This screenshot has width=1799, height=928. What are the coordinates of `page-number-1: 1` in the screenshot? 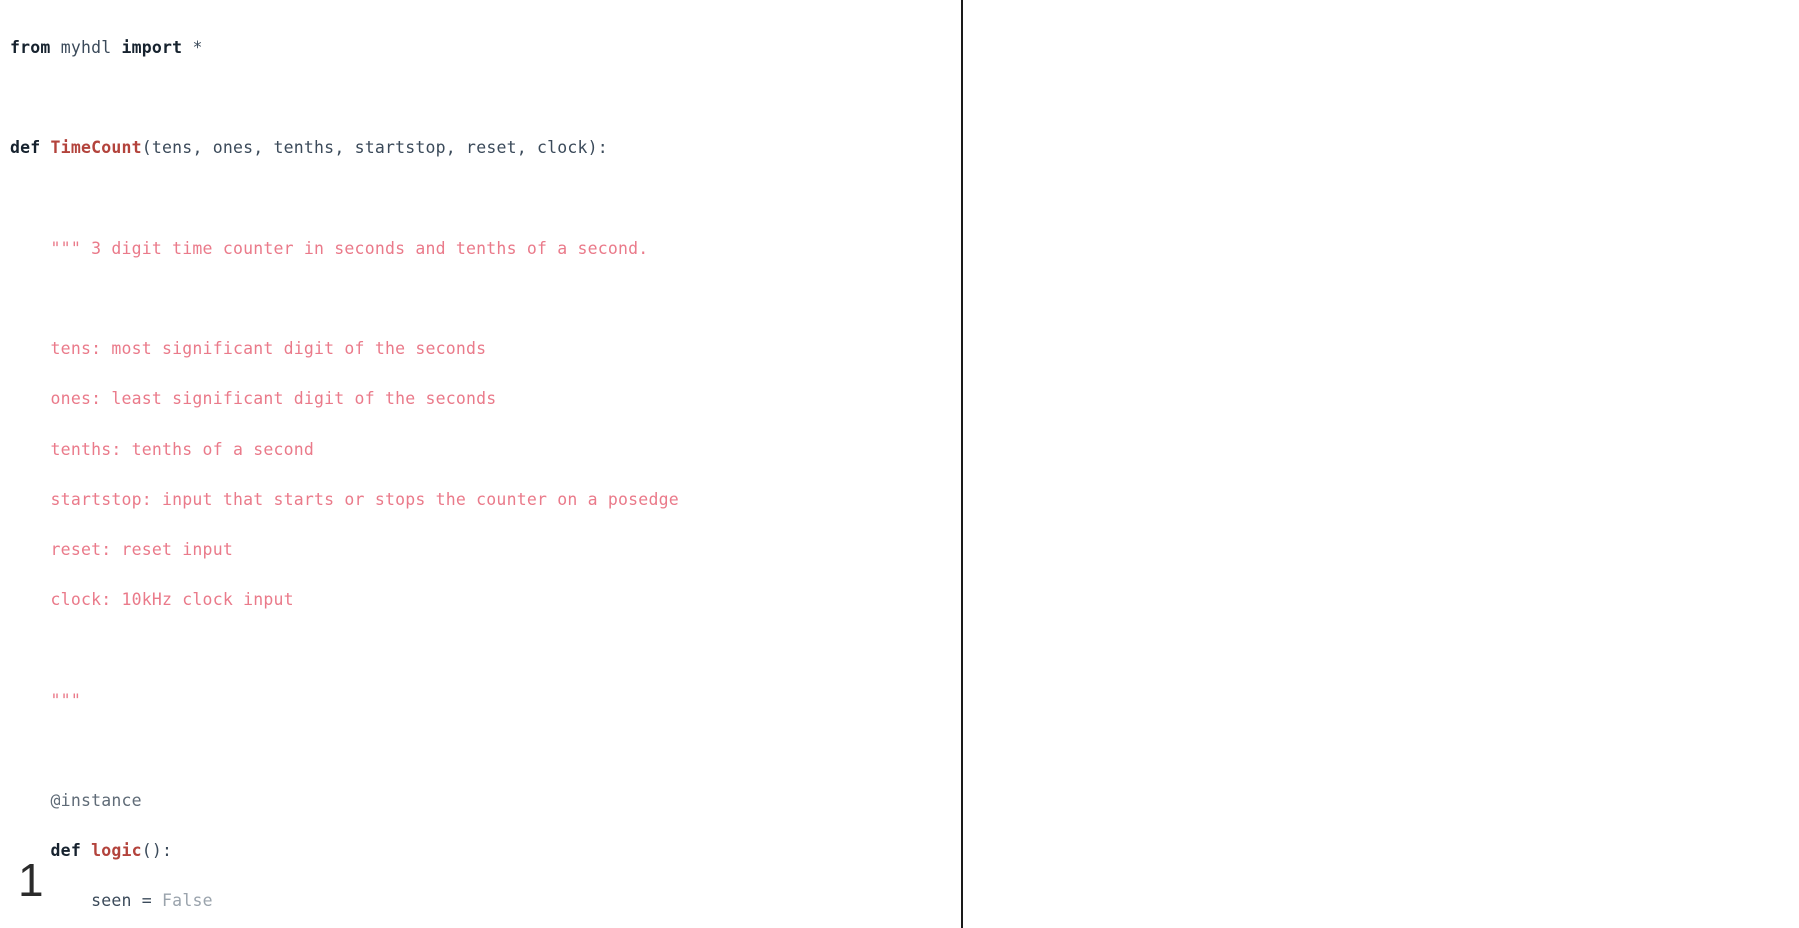 It's located at (31, 880).